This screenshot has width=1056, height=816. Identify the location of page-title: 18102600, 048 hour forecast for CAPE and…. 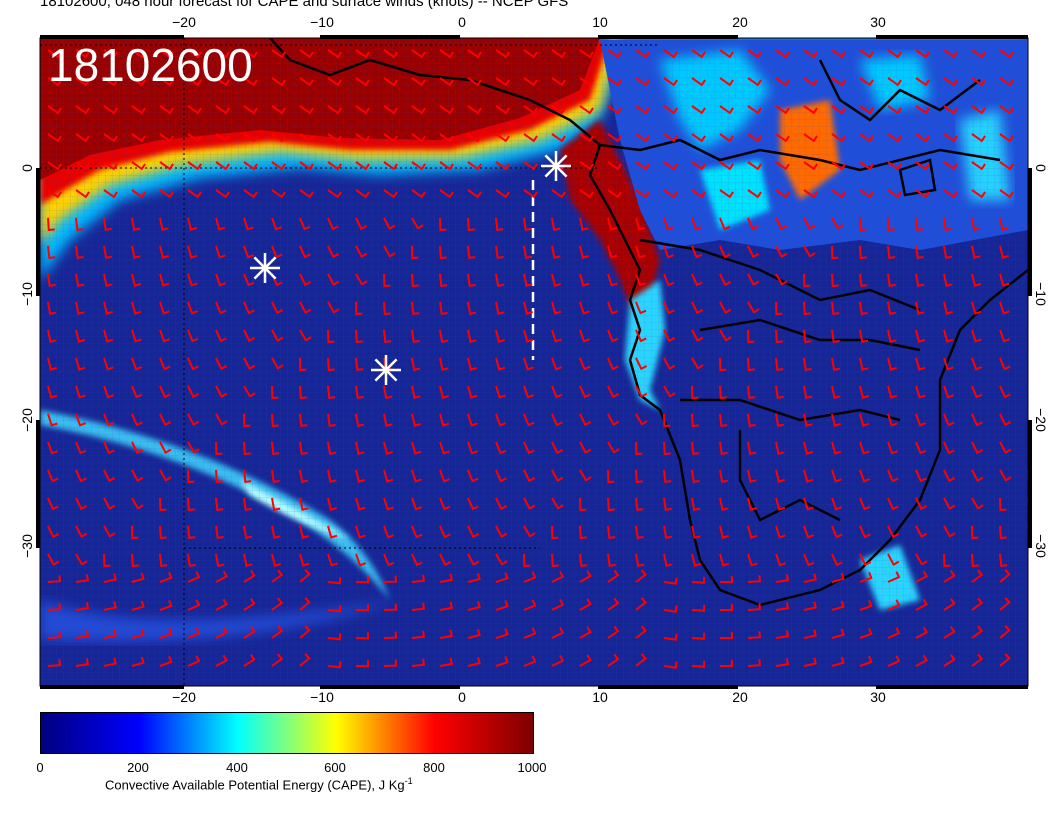
(304, 5).